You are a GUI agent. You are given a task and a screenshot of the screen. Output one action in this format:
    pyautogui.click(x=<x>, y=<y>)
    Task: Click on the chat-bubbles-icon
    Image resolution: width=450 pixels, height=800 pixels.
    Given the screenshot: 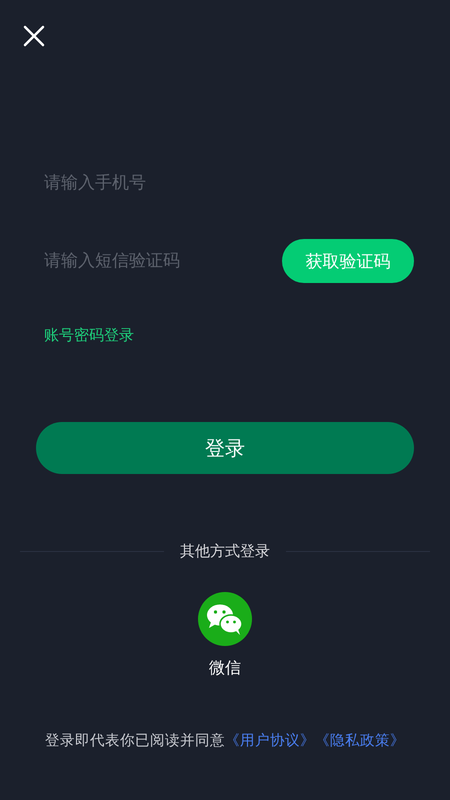 What is the action you would take?
    pyautogui.click(x=225, y=619)
    